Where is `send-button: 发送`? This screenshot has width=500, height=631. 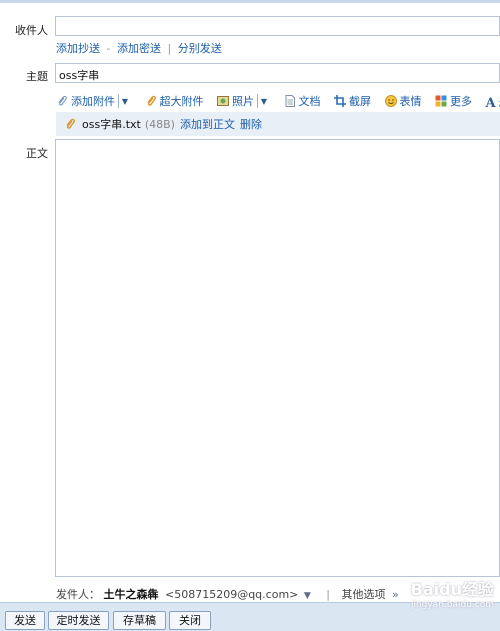
send-button: 发送 is located at coordinates (25, 620).